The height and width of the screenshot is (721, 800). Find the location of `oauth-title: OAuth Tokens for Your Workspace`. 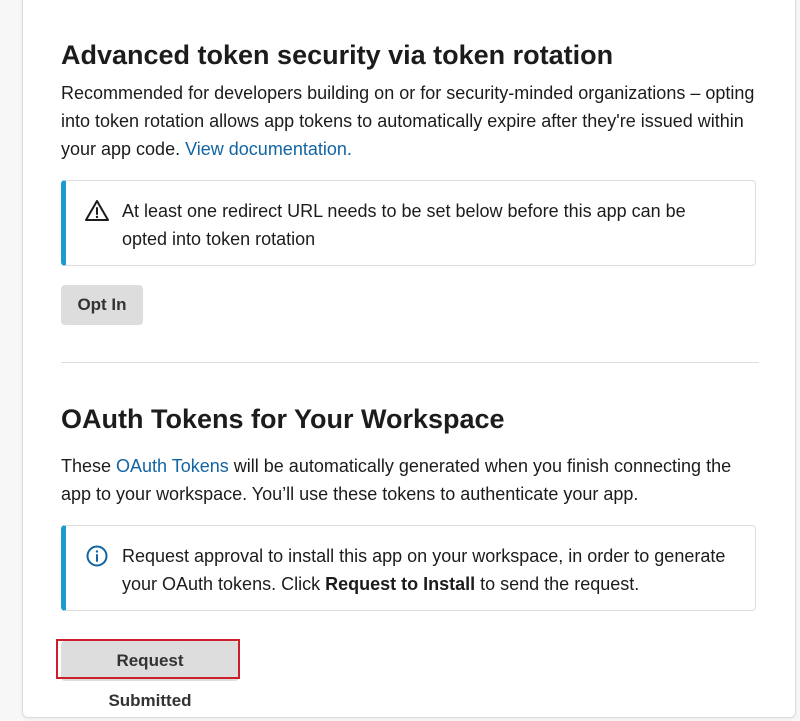

oauth-title: OAuth Tokens for Your Workspace is located at coordinates (283, 419).